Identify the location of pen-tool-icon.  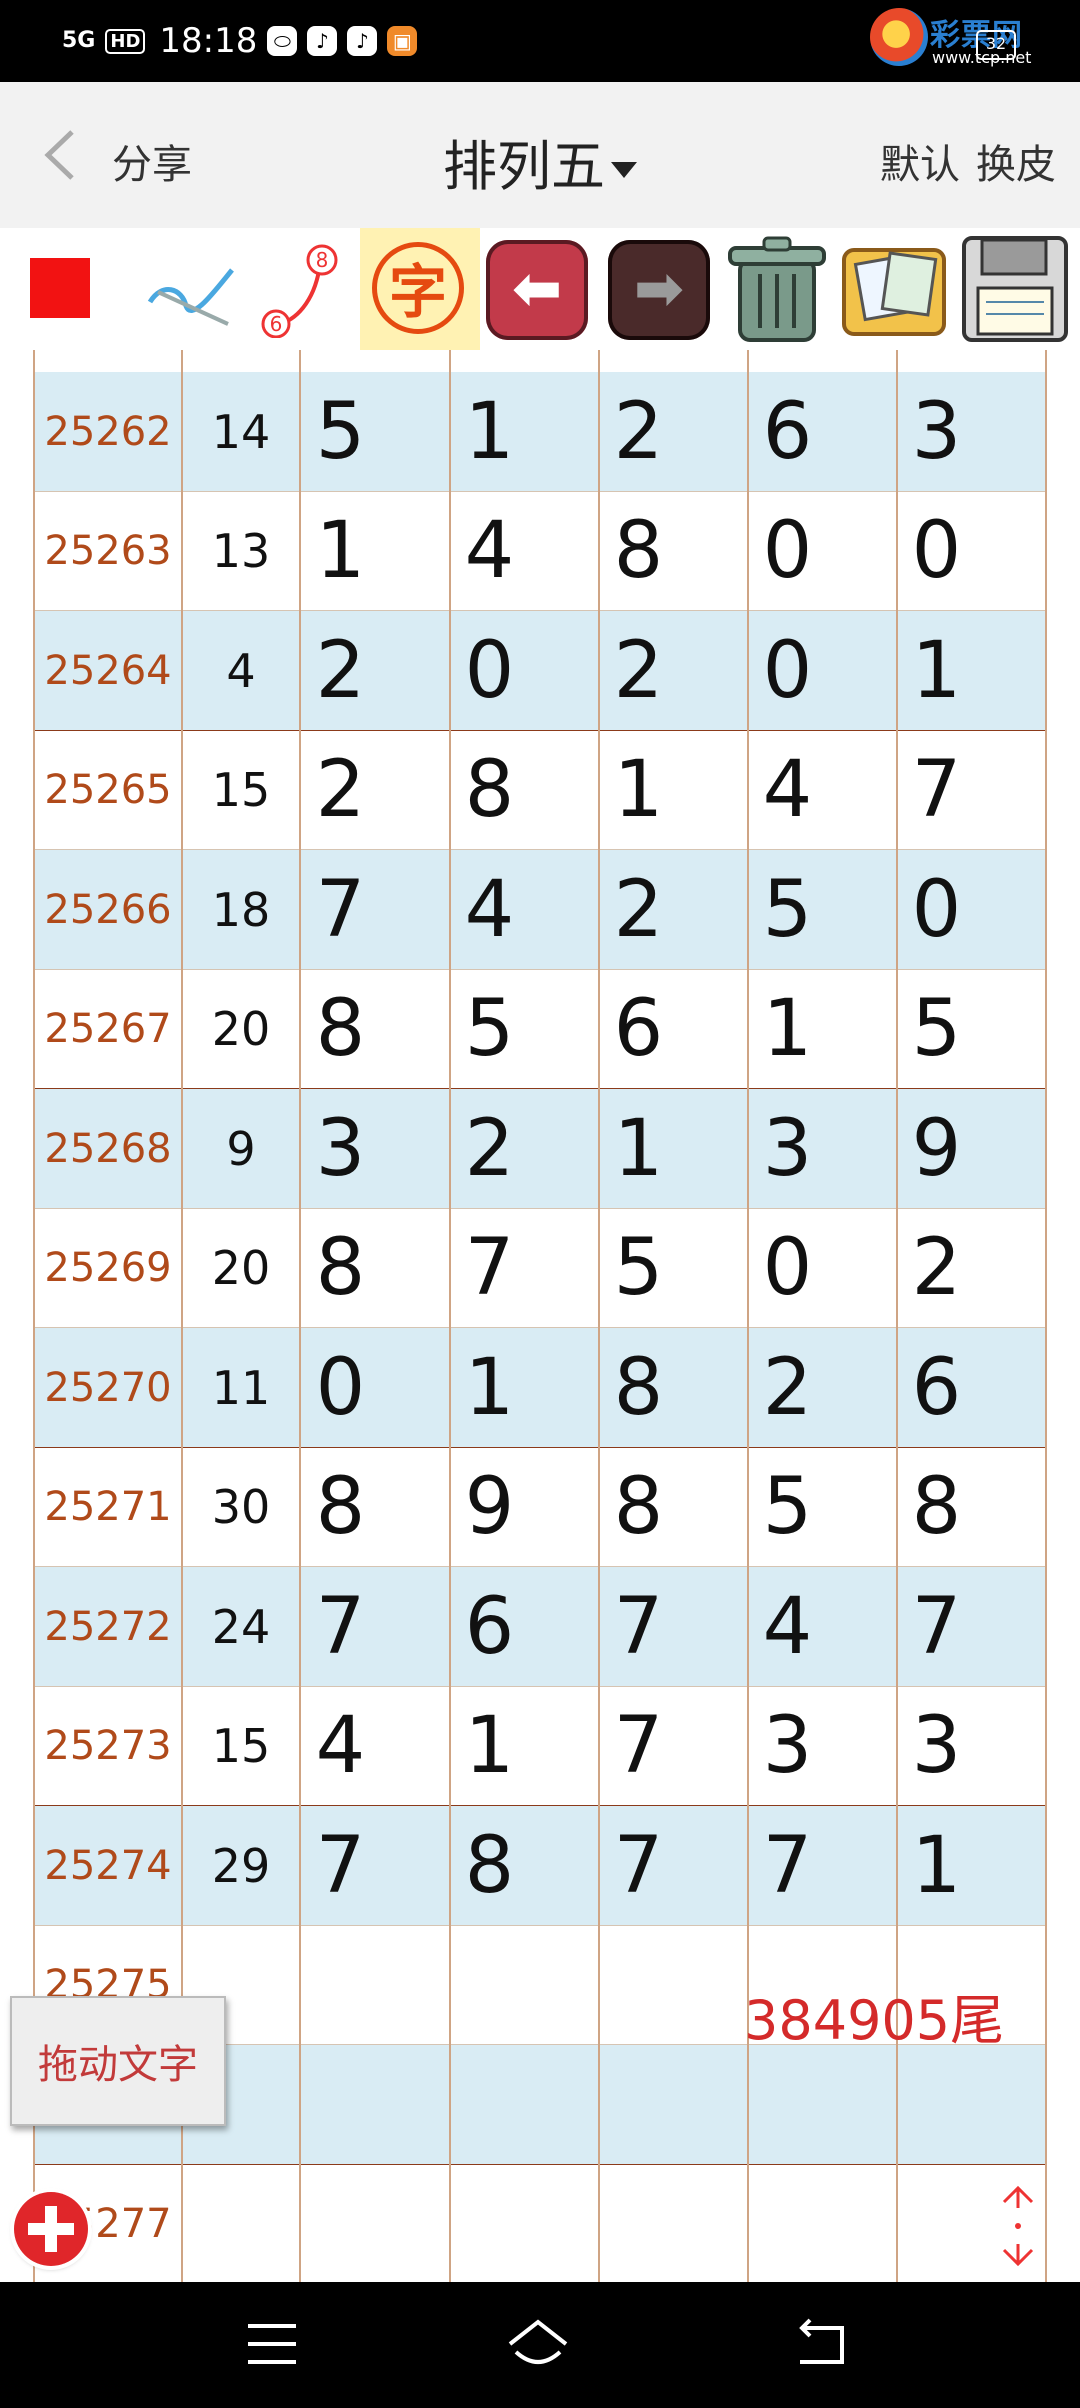
(192, 292).